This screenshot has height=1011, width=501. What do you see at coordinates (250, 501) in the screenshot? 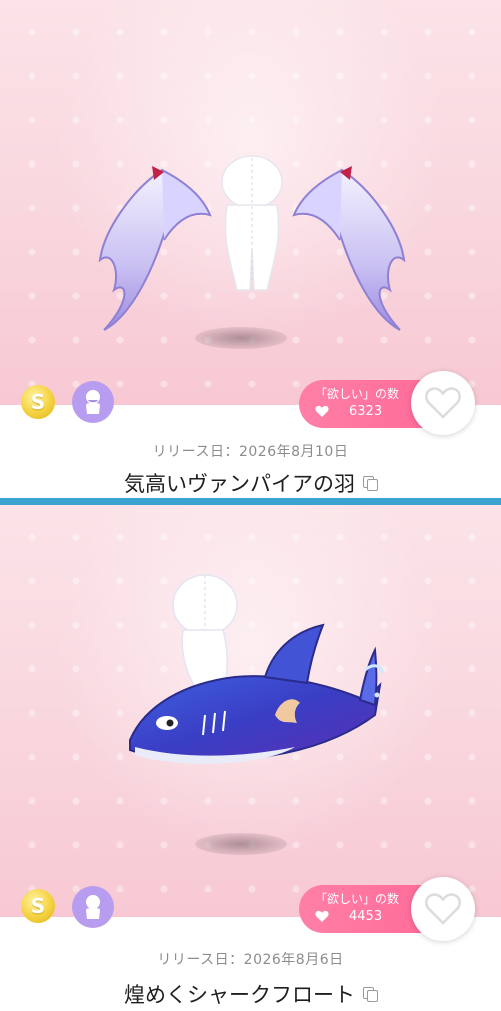
I see `card-divider` at bounding box center [250, 501].